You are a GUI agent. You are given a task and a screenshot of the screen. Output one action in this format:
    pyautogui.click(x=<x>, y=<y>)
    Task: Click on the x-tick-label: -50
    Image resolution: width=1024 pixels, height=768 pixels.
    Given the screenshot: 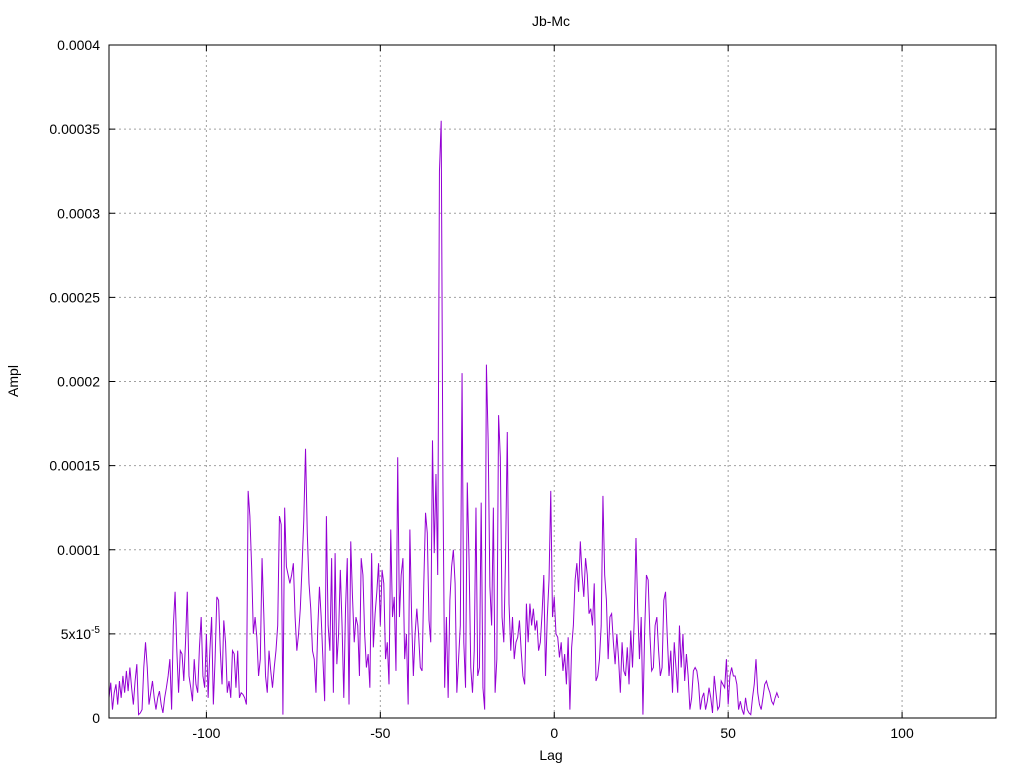 What is the action you would take?
    pyautogui.click(x=380, y=733)
    